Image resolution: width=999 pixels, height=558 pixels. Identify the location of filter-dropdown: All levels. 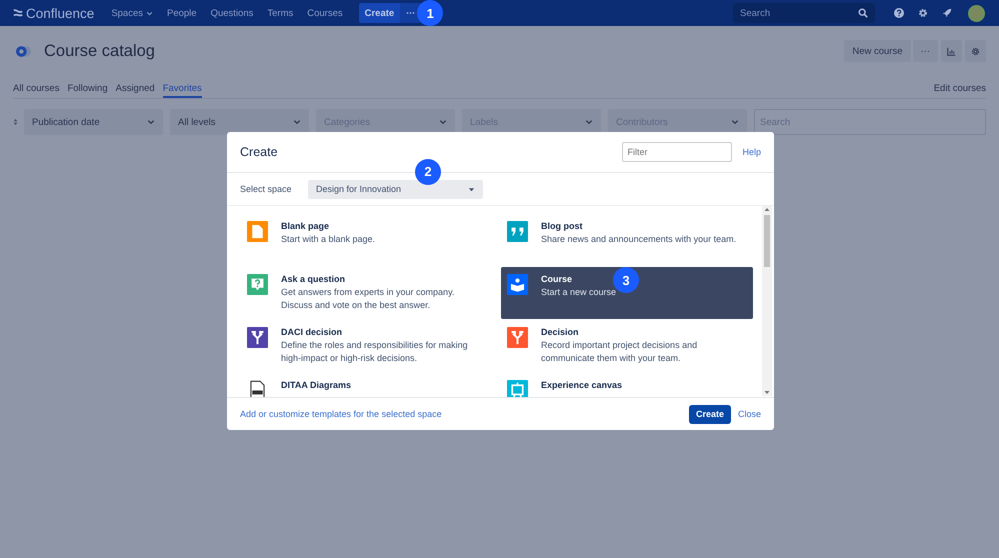
(239, 122).